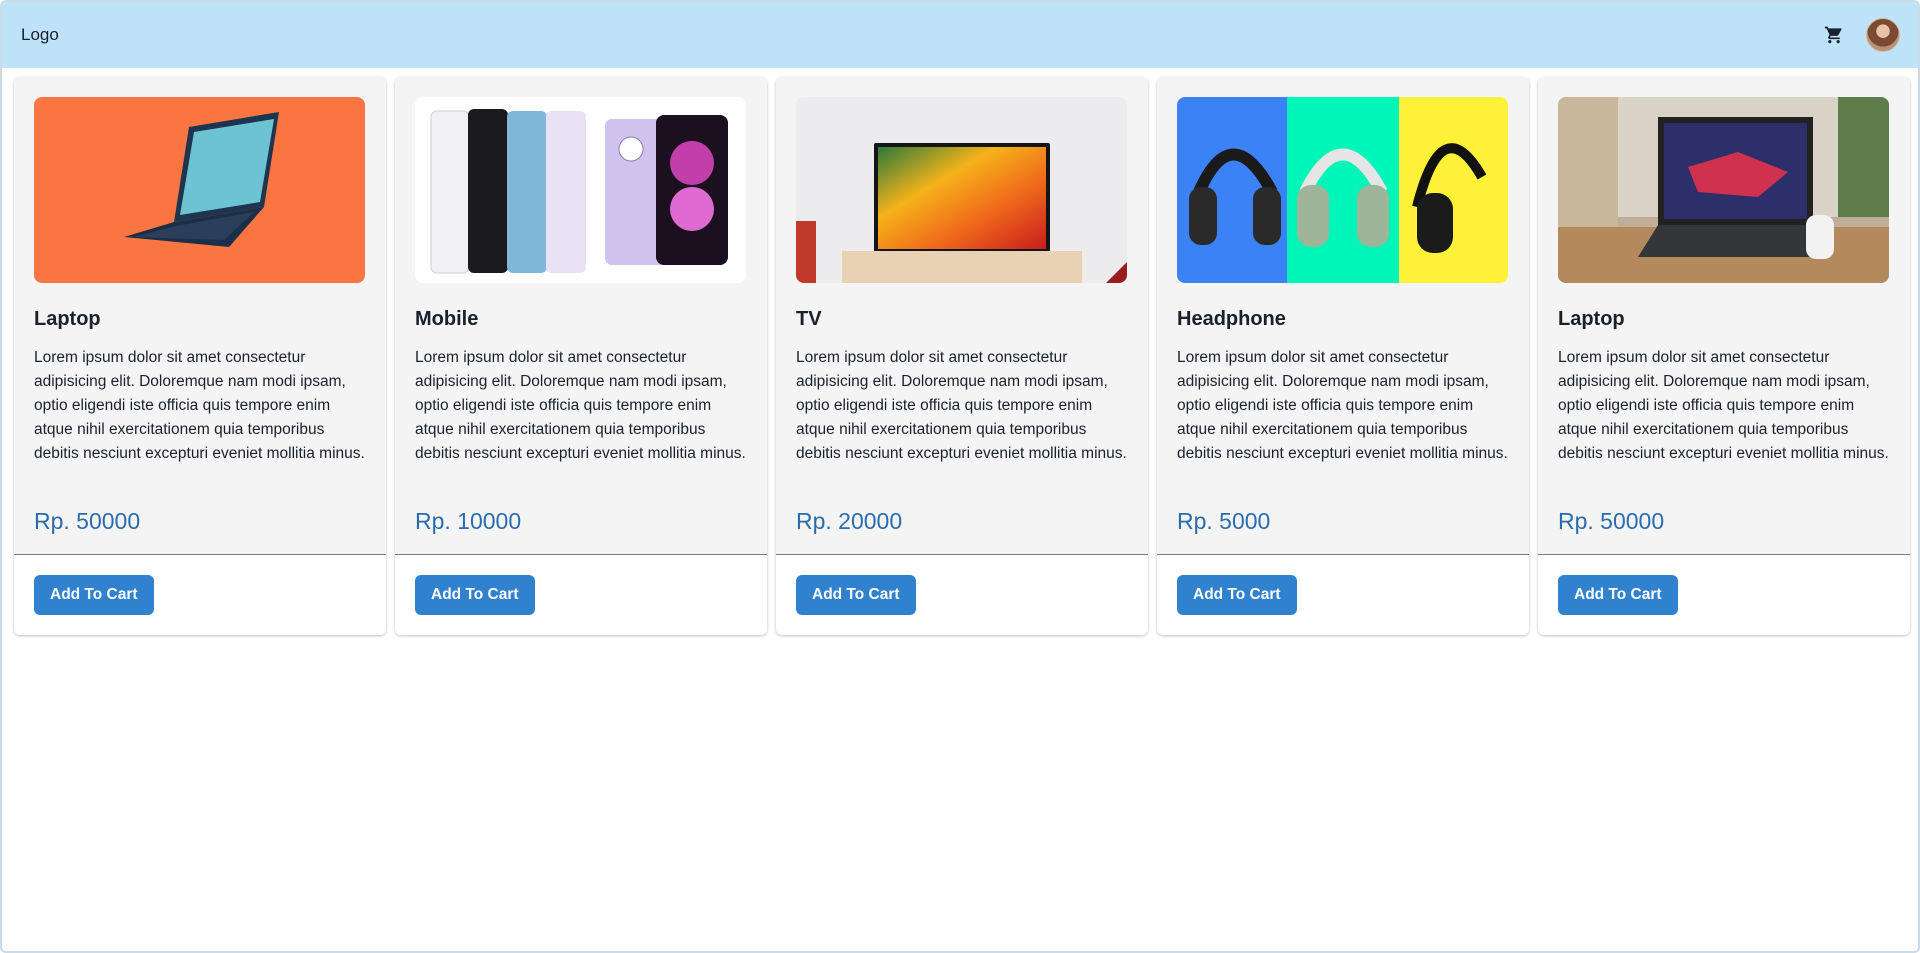 The image size is (1920, 953). I want to click on product-price: Rp. 10000, so click(468, 521).